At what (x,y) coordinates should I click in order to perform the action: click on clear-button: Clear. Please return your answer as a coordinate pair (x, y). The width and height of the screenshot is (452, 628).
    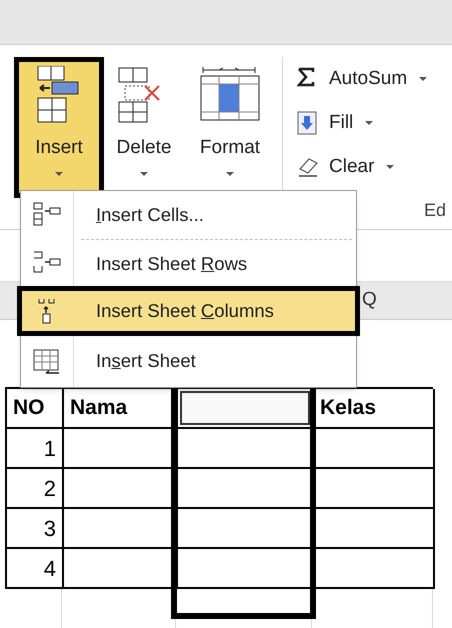
    Looking at the image, I should click on (374, 167).